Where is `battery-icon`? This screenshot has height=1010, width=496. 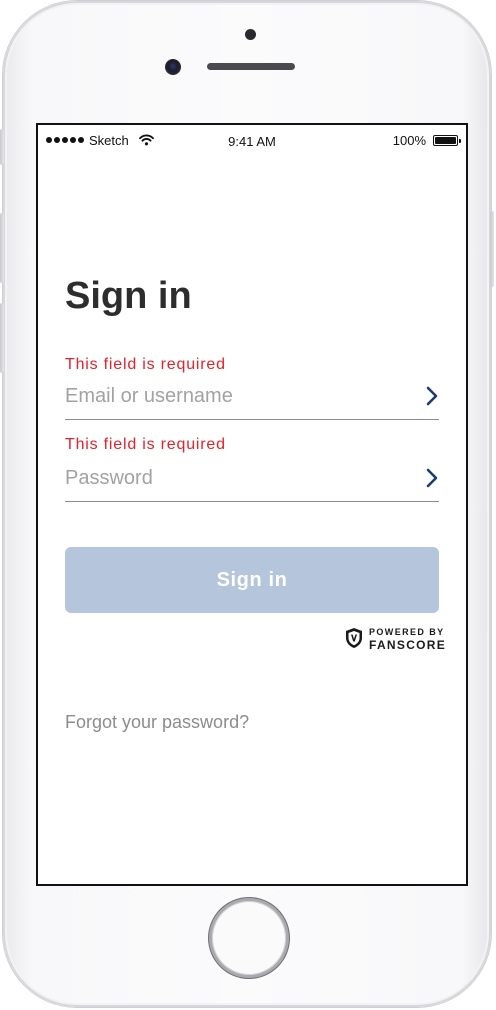 battery-icon is located at coordinates (447, 140).